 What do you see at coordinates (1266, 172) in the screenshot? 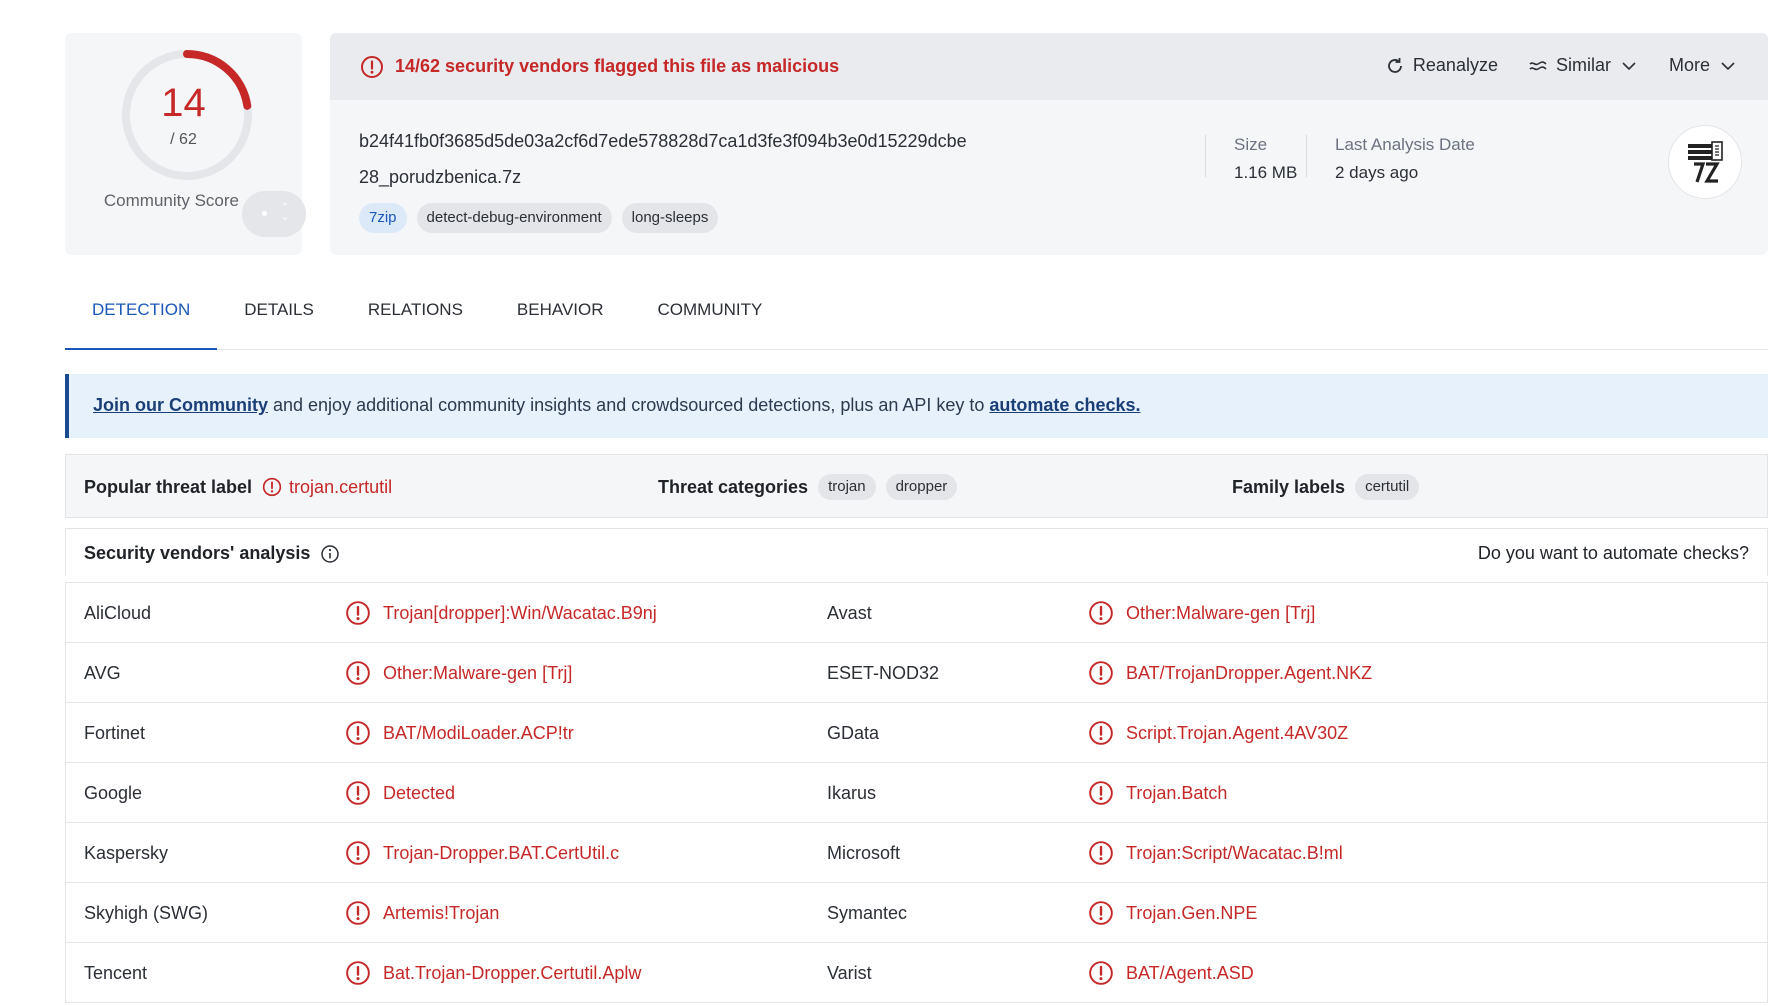
I see `size-value: 1.16 MB` at bounding box center [1266, 172].